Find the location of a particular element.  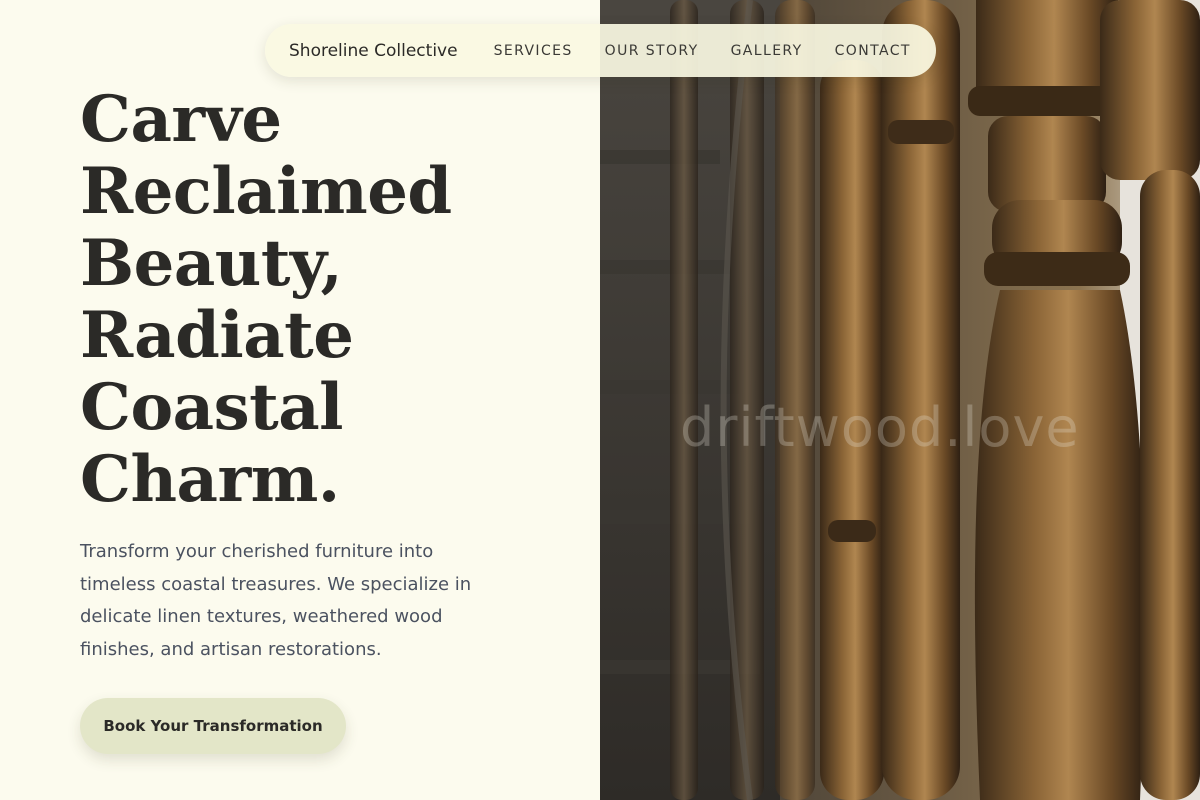

nav-link-our-story: OUR STORY is located at coordinates (652, 51).